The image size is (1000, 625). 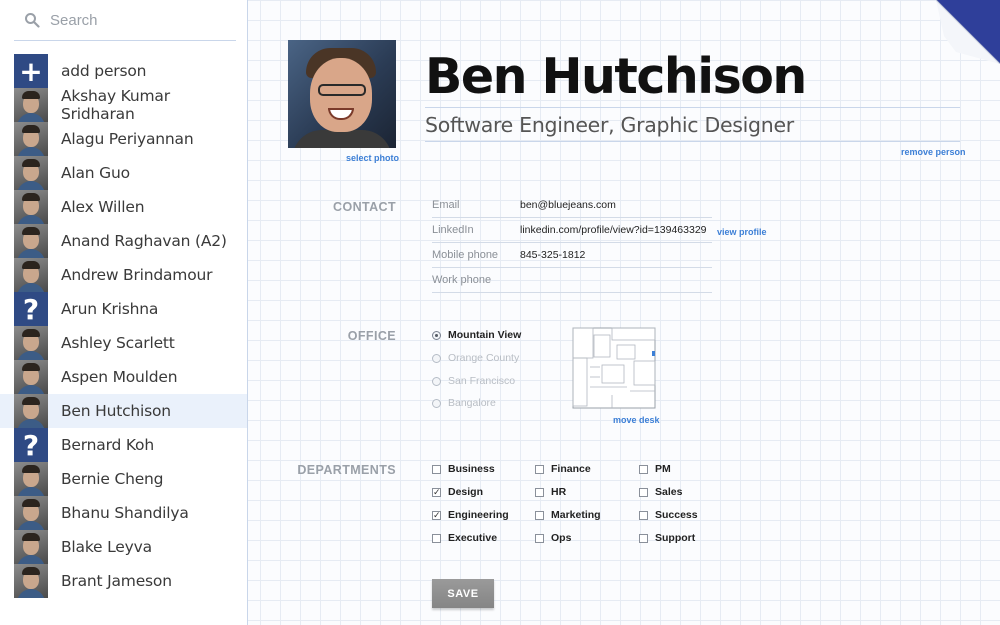 What do you see at coordinates (692, 127) in the screenshot?
I see `job-title-field: Software Engineer, Graphic Designer` at bounding box center [692, 127].